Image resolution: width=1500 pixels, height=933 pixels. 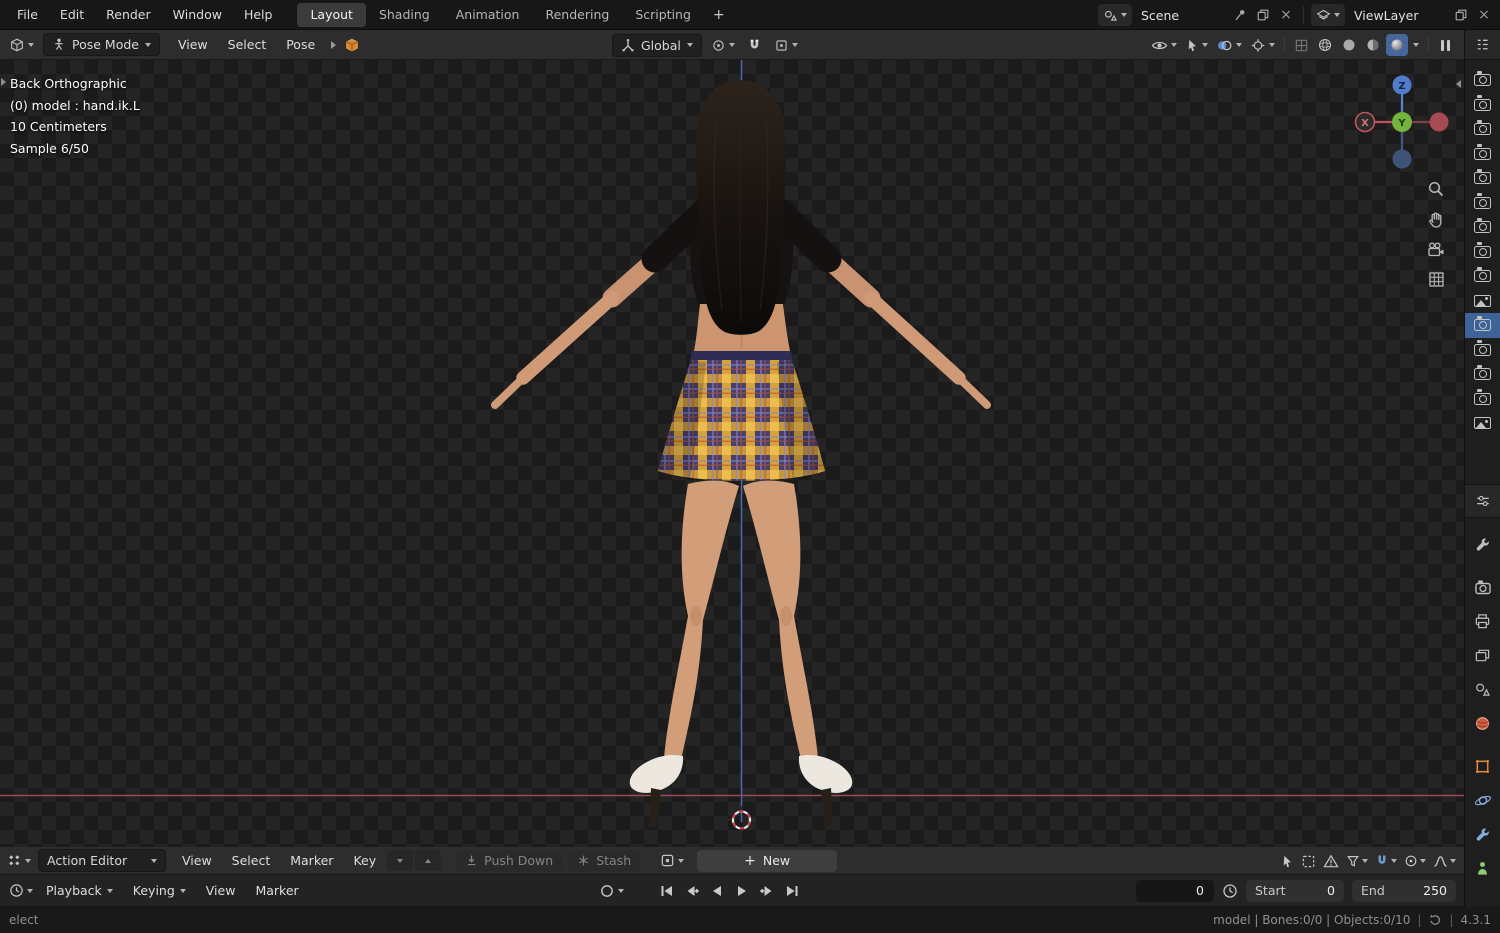 I want to click on jump-to-end-button, so click(x=791, y=891).